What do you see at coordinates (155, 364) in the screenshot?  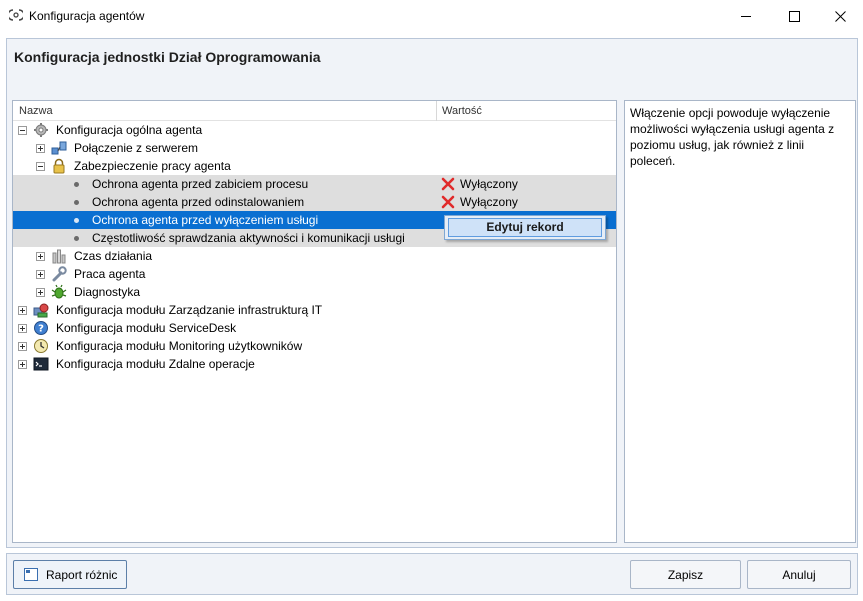 I see `tree-row-label: Konfiguracja modułu Zdalne operacje` at bounding box center [155, 364].